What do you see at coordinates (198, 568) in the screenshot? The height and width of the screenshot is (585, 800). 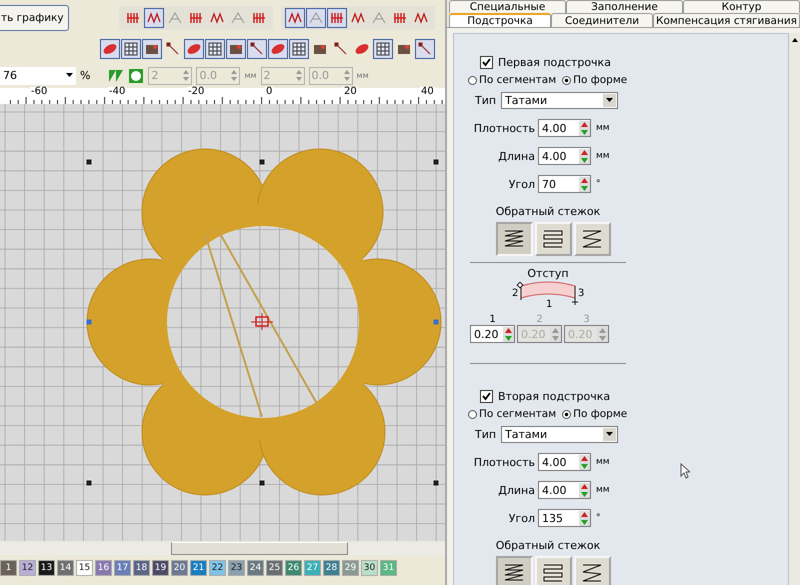 I see `color-swatch: 21` at bounding box center [198, 568].